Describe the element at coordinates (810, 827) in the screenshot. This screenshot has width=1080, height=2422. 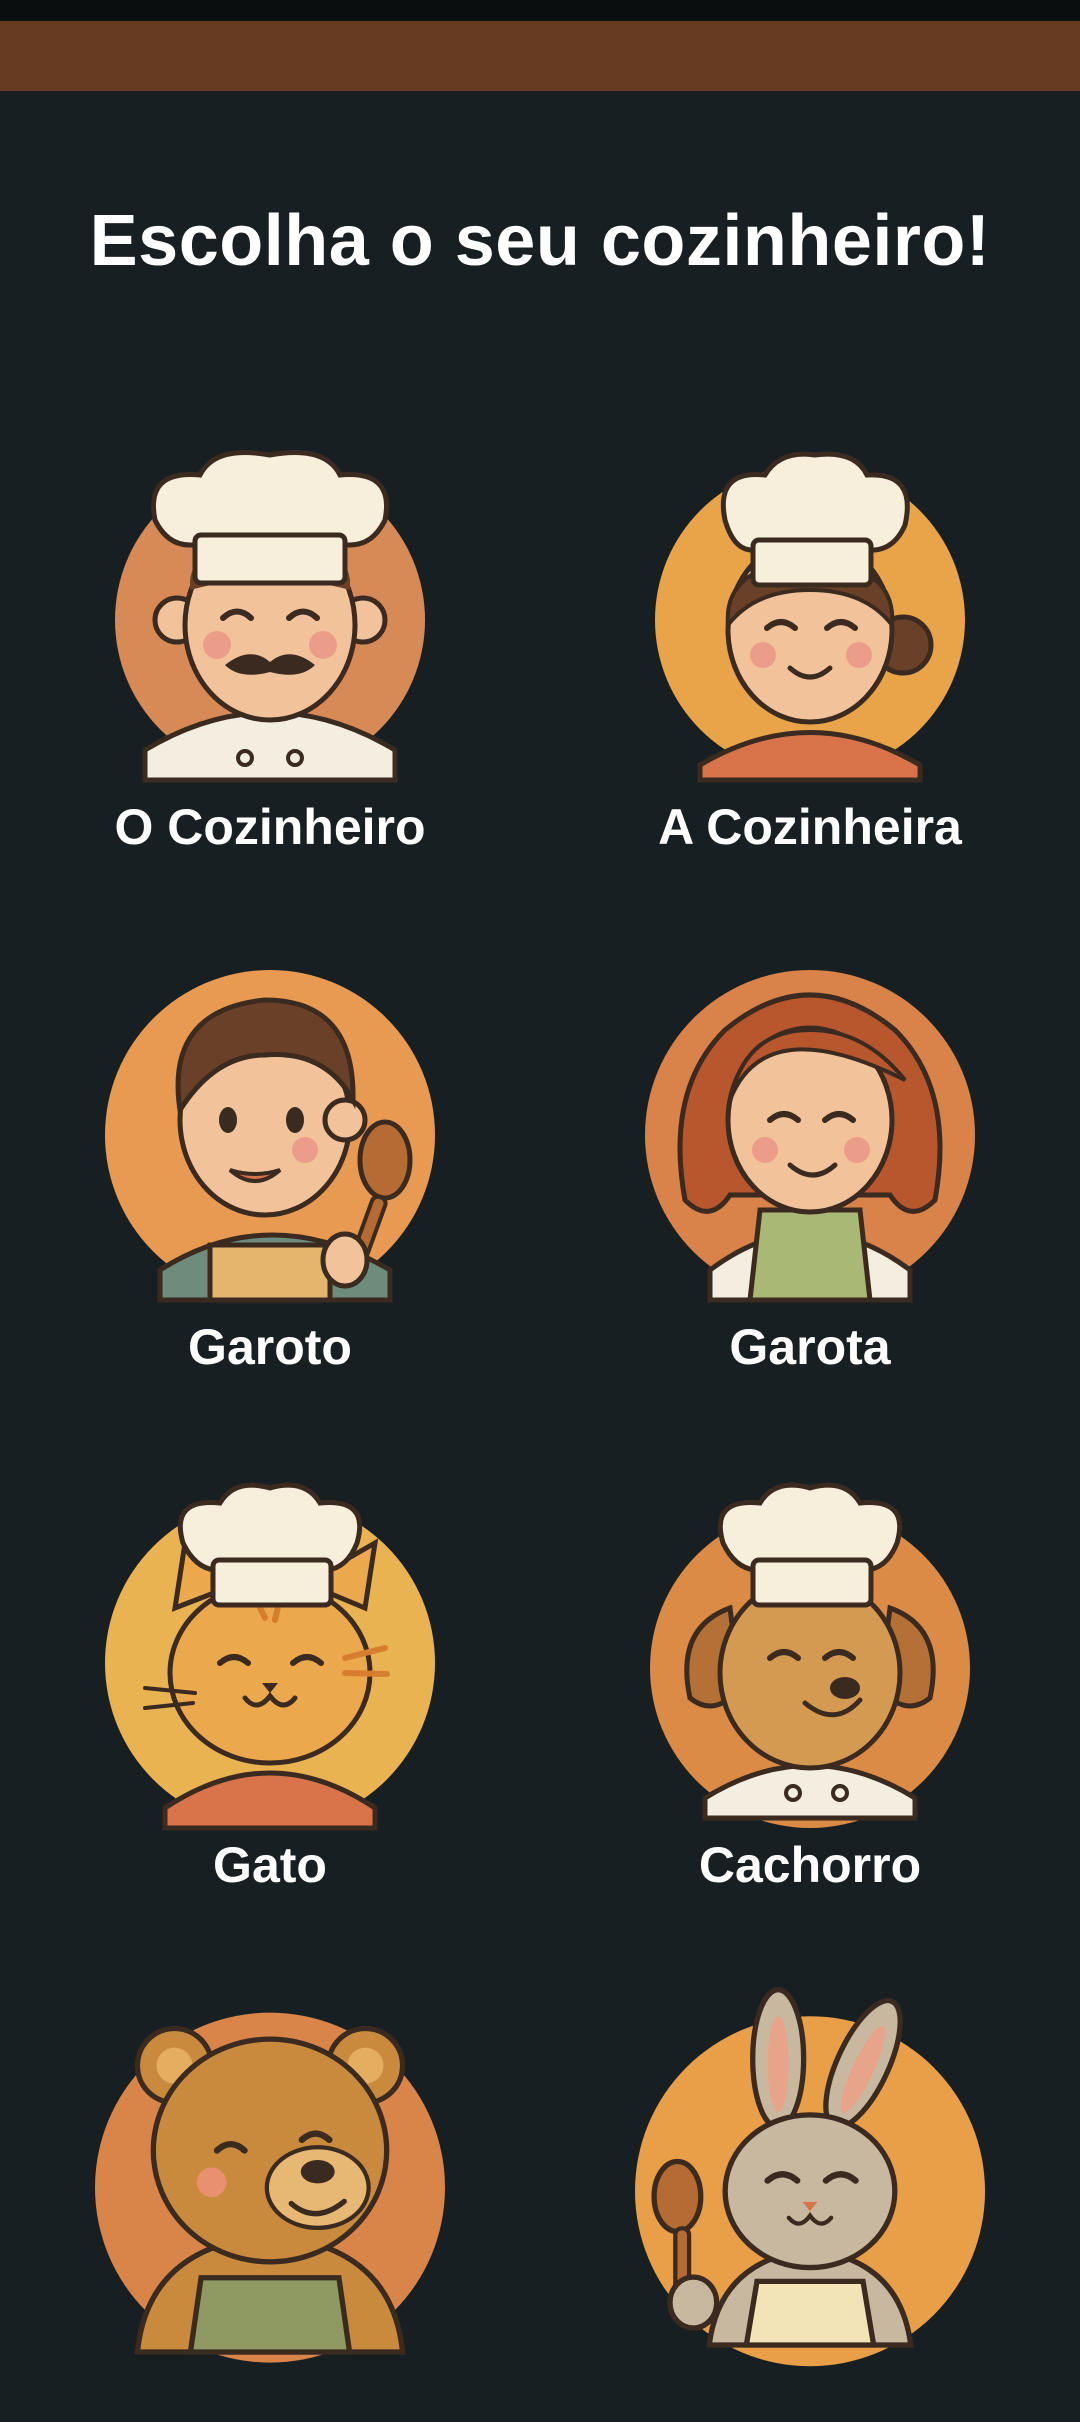
I see `chef-label: A Cozinheira` at that location.